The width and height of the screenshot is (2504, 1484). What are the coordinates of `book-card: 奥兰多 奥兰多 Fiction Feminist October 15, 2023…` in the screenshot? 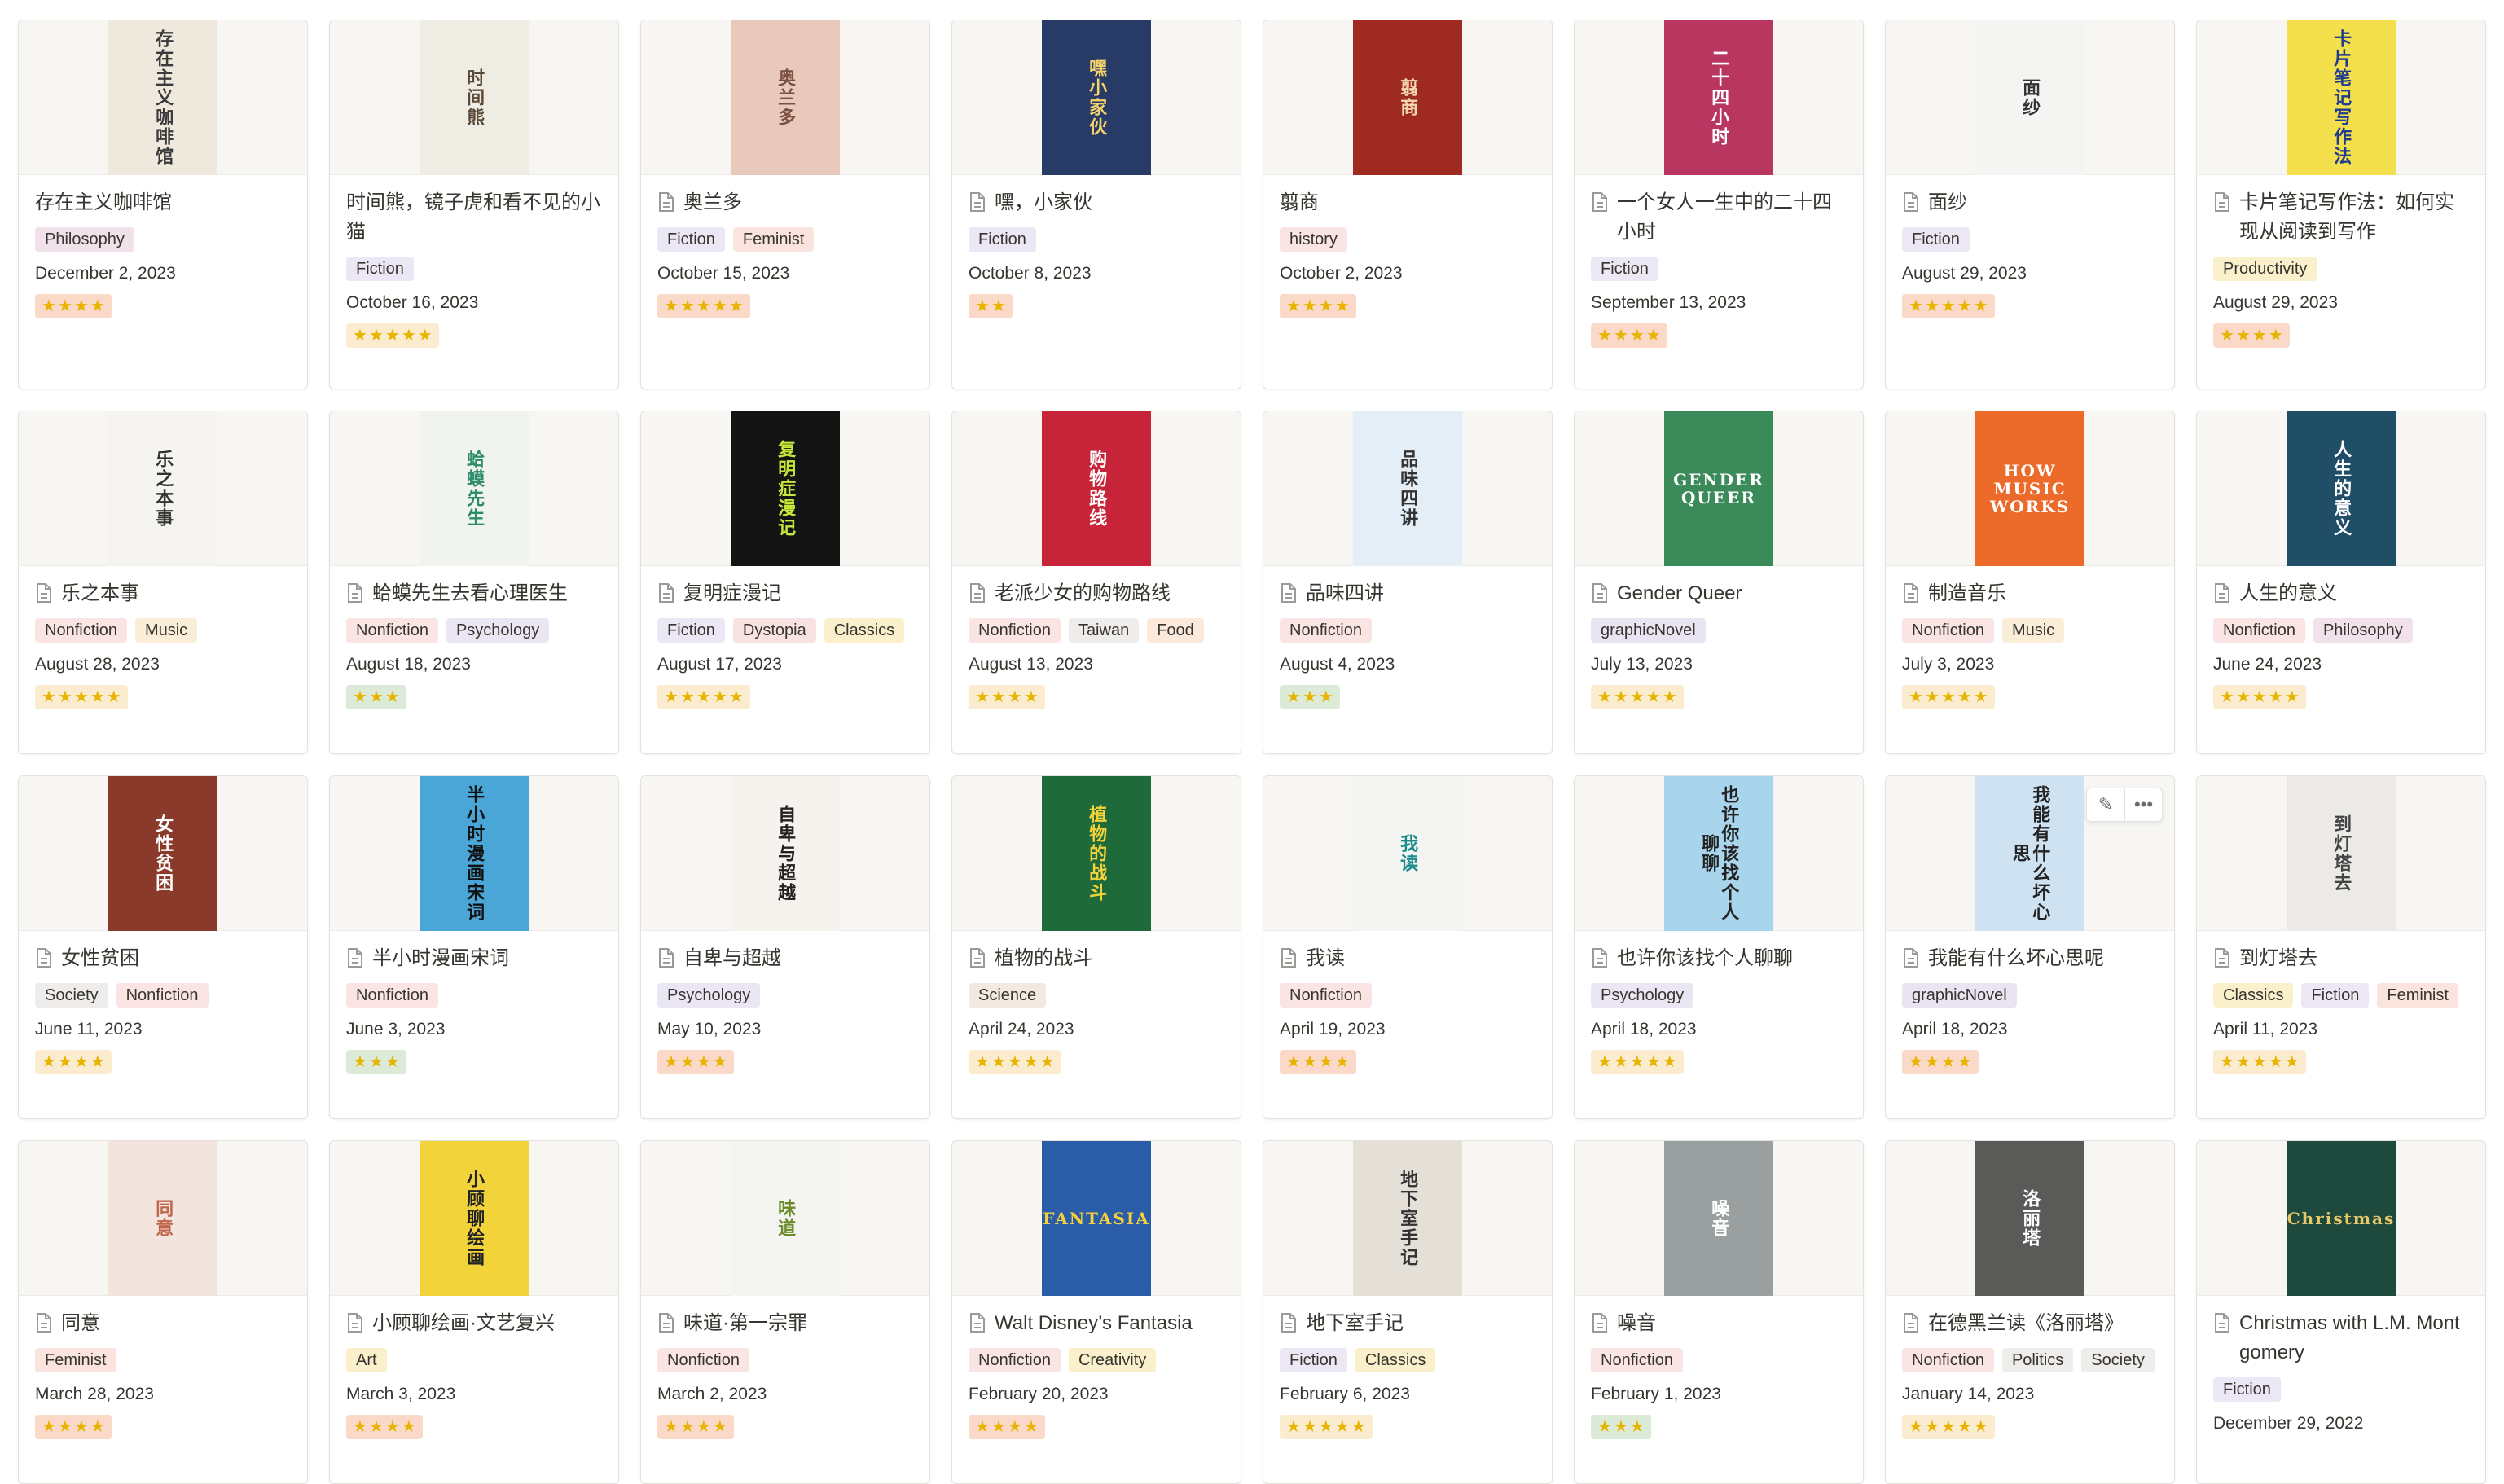 It's located at (785, 204).